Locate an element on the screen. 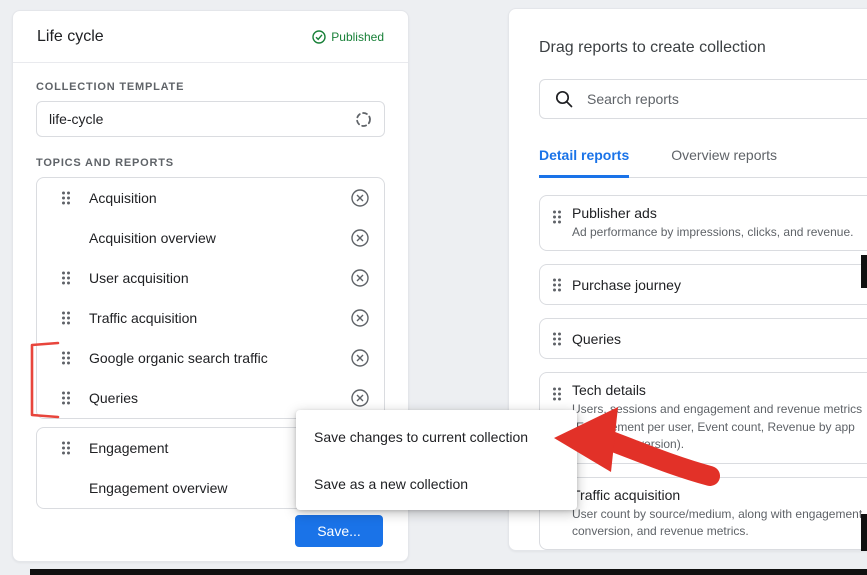 The height and width of the screenshot is (575, 867). tab-detail-reports: Detail reports is located at coordinates (584, 162).